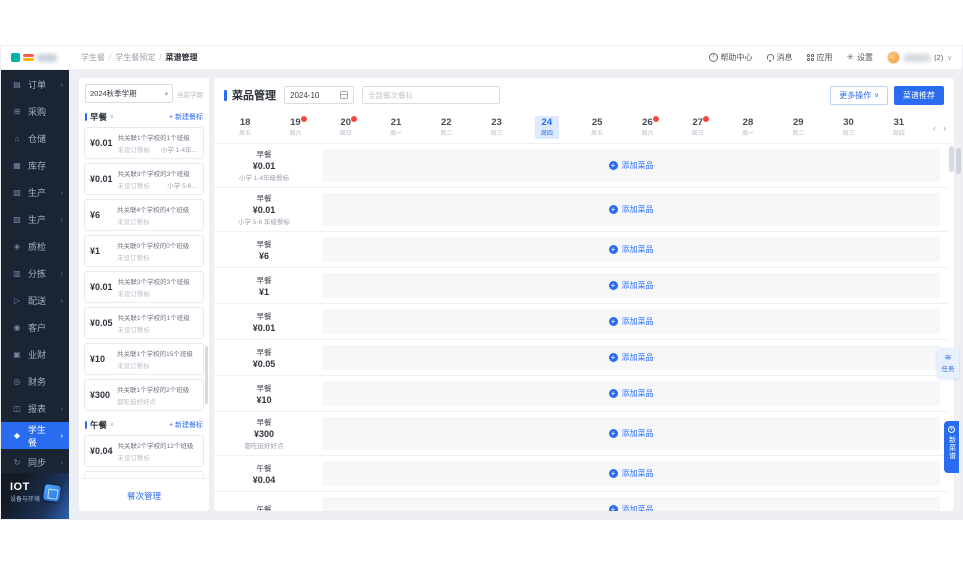 The height and width of the screenshot is (563, 963). I want to click on sidebar-item-库存: ▦ 库存, so click(35, 165).